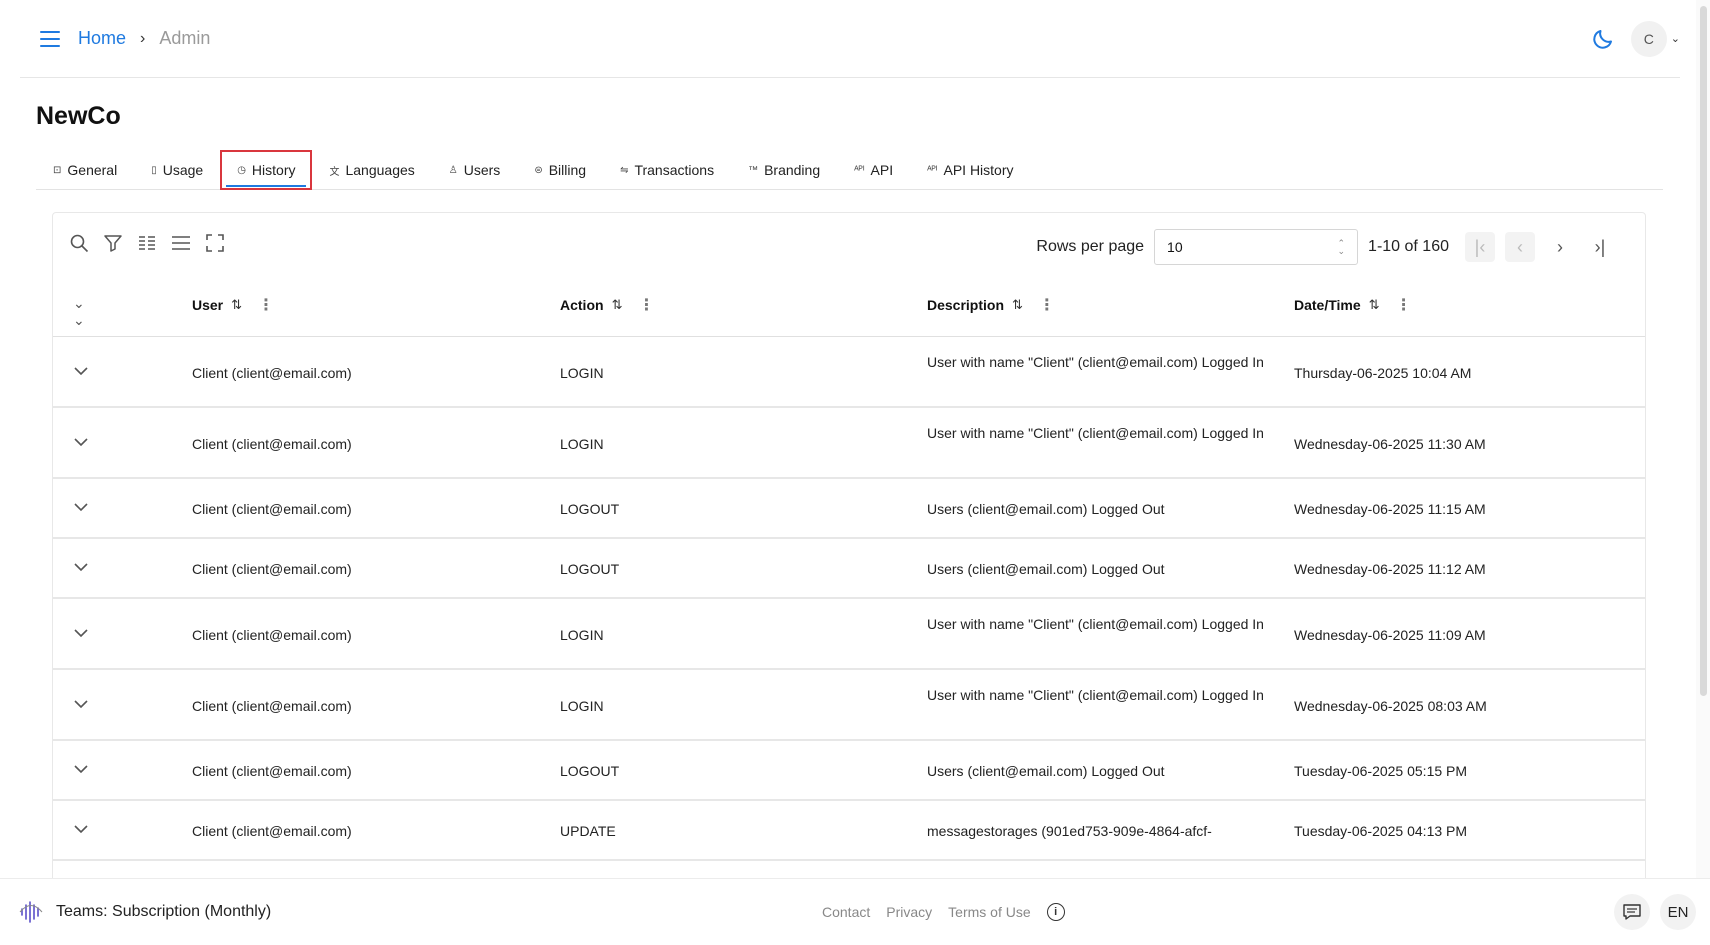 The image size is (1710, 945). What do you see at coordinates (1390, 509) in the screenshot?
I see `cell-datetime: Wednesday-06-2025 11:15 AM` at bounding box center [1390, 509].